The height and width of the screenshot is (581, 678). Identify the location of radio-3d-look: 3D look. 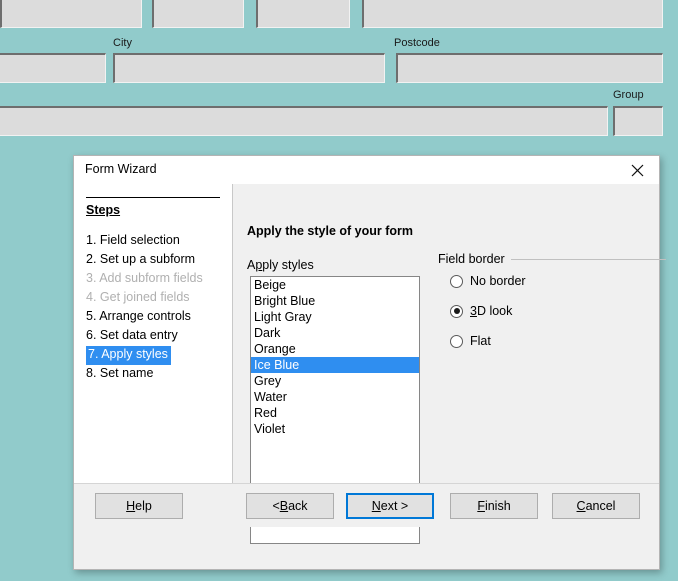
(481, 311).